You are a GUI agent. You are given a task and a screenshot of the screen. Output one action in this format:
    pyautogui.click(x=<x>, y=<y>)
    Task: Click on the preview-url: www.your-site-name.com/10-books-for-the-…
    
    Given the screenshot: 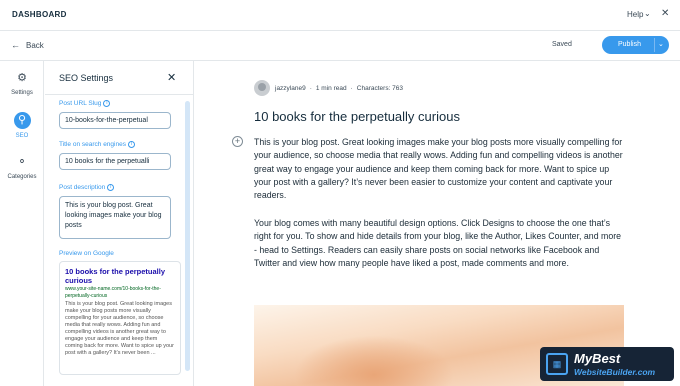 What is the action you would take?
    pyautogui.click(x=113, y=292)
    